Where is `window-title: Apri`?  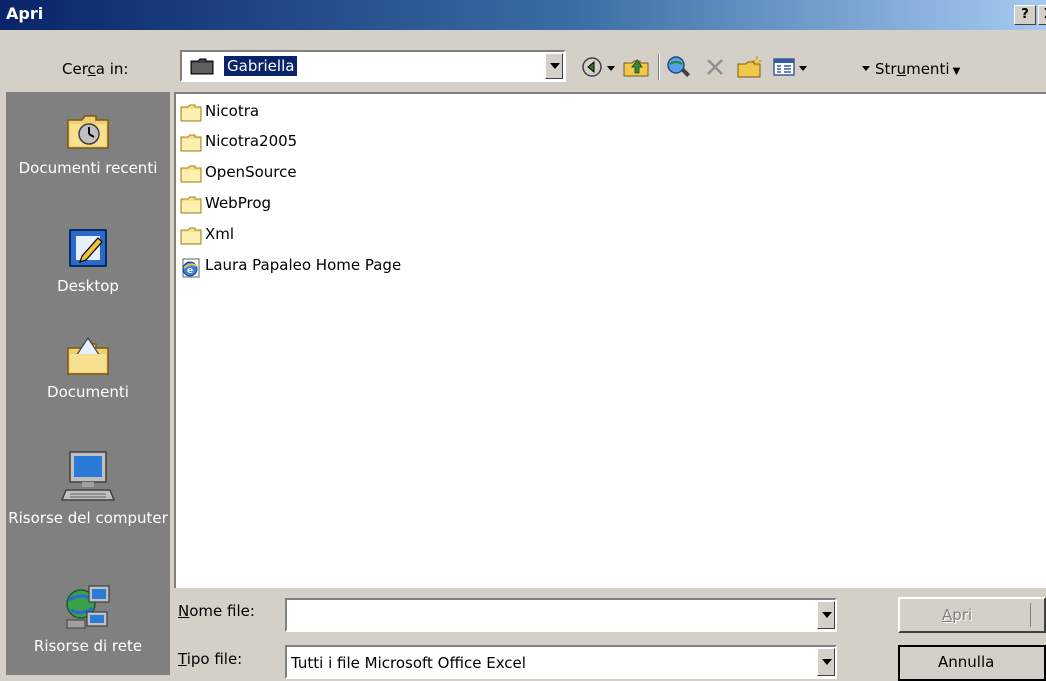 window-title: Apri is located at coordinates (25, 13).